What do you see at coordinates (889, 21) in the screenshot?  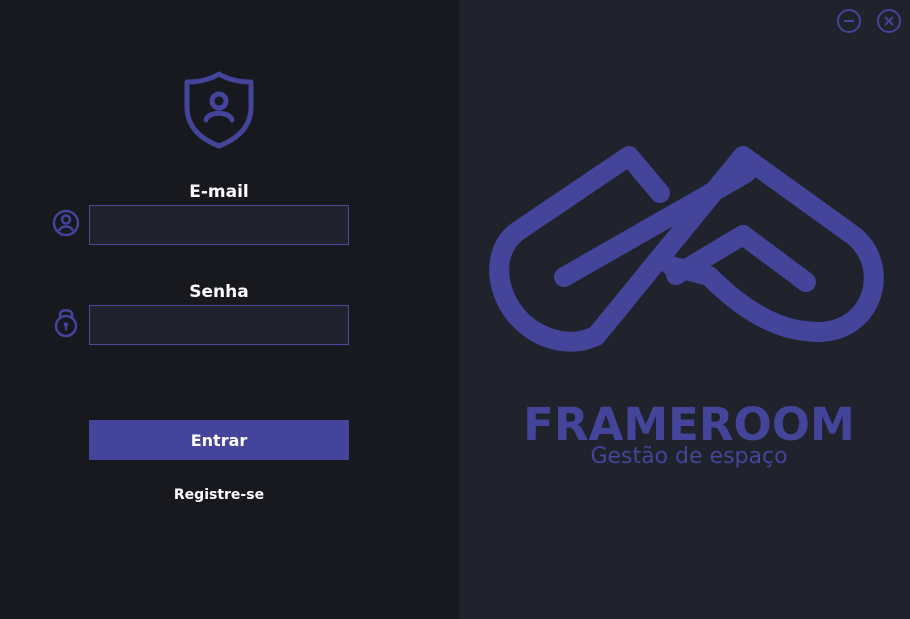 I see `close-icon` at bounding box center [889, 21].